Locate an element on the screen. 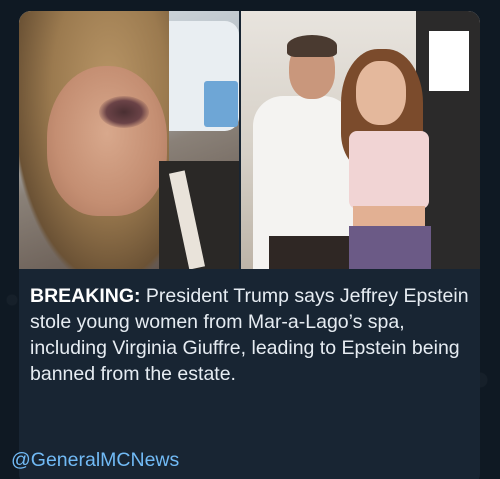 The height and width of the screenshot is (479, 500). girl-pants-shape is located at coordinates (390, 247).